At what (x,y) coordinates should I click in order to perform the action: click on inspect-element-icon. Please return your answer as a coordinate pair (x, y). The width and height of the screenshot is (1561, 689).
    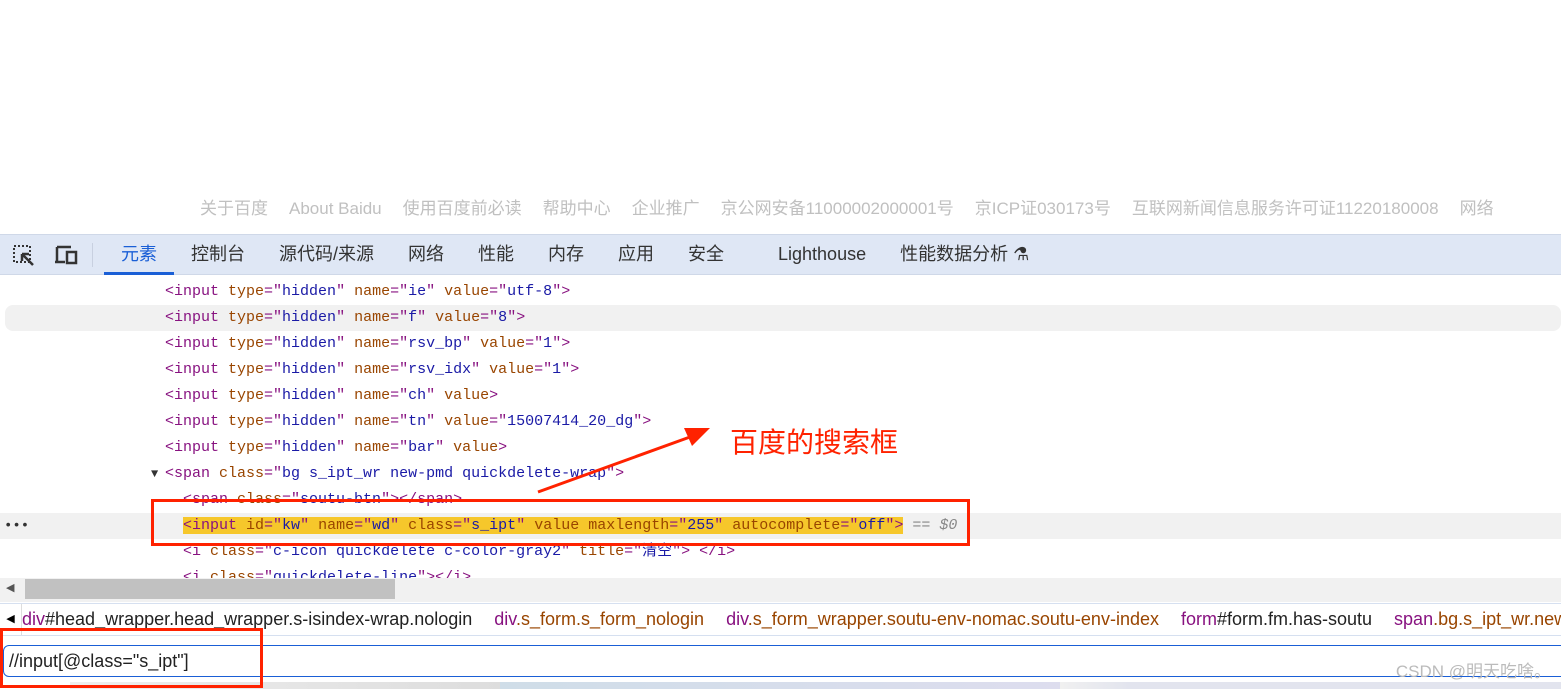
    Looking at the image, I should click on (24, 255).